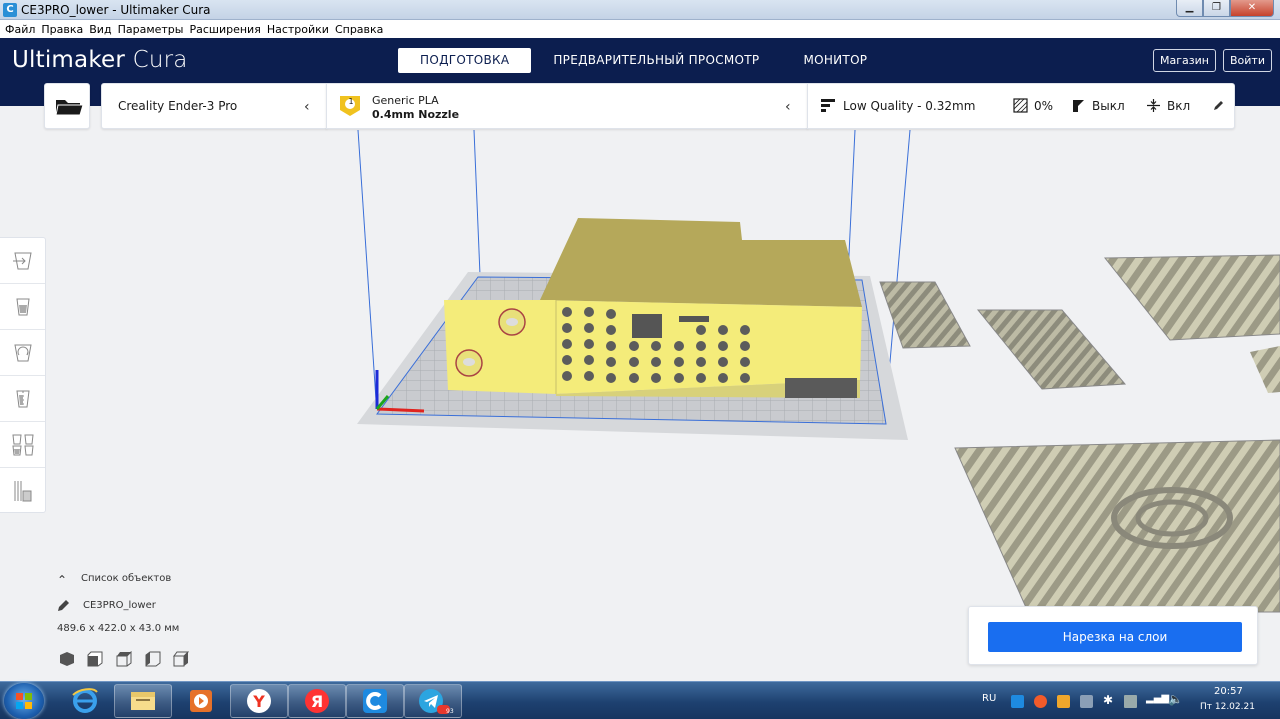 Image resolution: width=1280 pixels, height=719 pixels. Describe the element at coordinates (1179, 106) in the screenshot. I see `adhesion-value: Вкл` at that location.